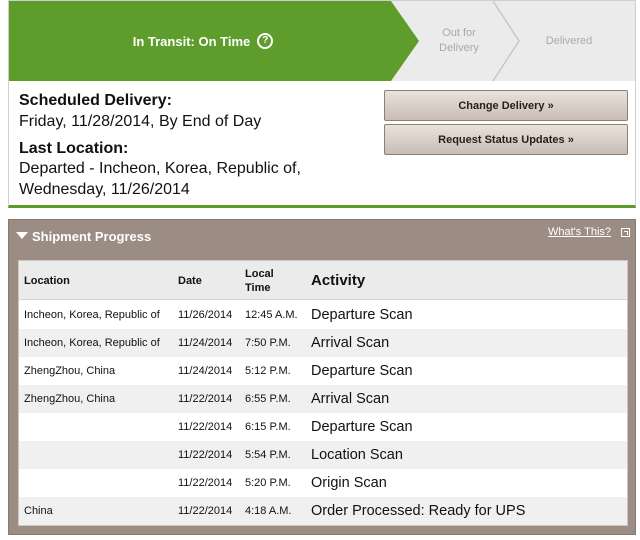 The width and height of the screenshot is (640, 540). I want to click on table-row: 11/22/2014 5:54 P.M. Location Scan, so click(323, 455).